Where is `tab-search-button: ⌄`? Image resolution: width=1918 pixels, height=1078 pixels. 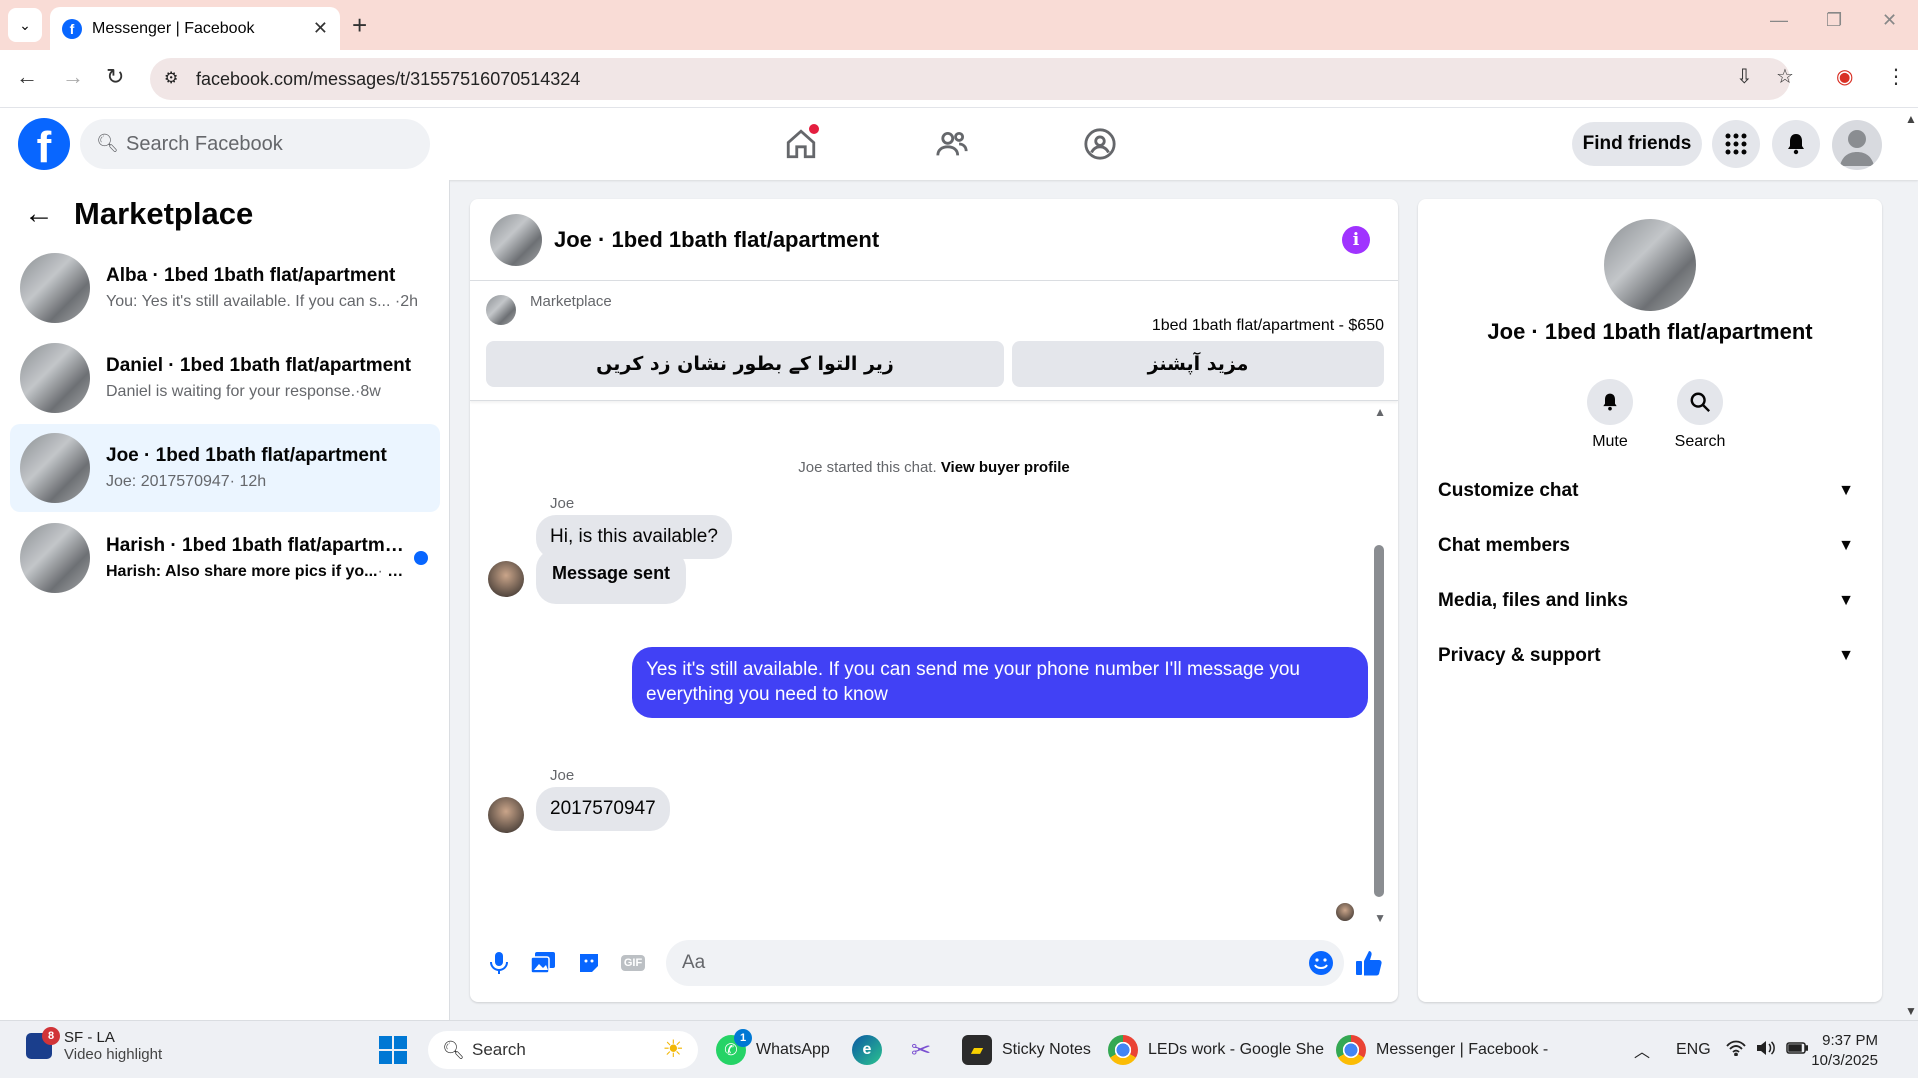 tab-search-button: ⌄ is located at coordinates (25, 25).